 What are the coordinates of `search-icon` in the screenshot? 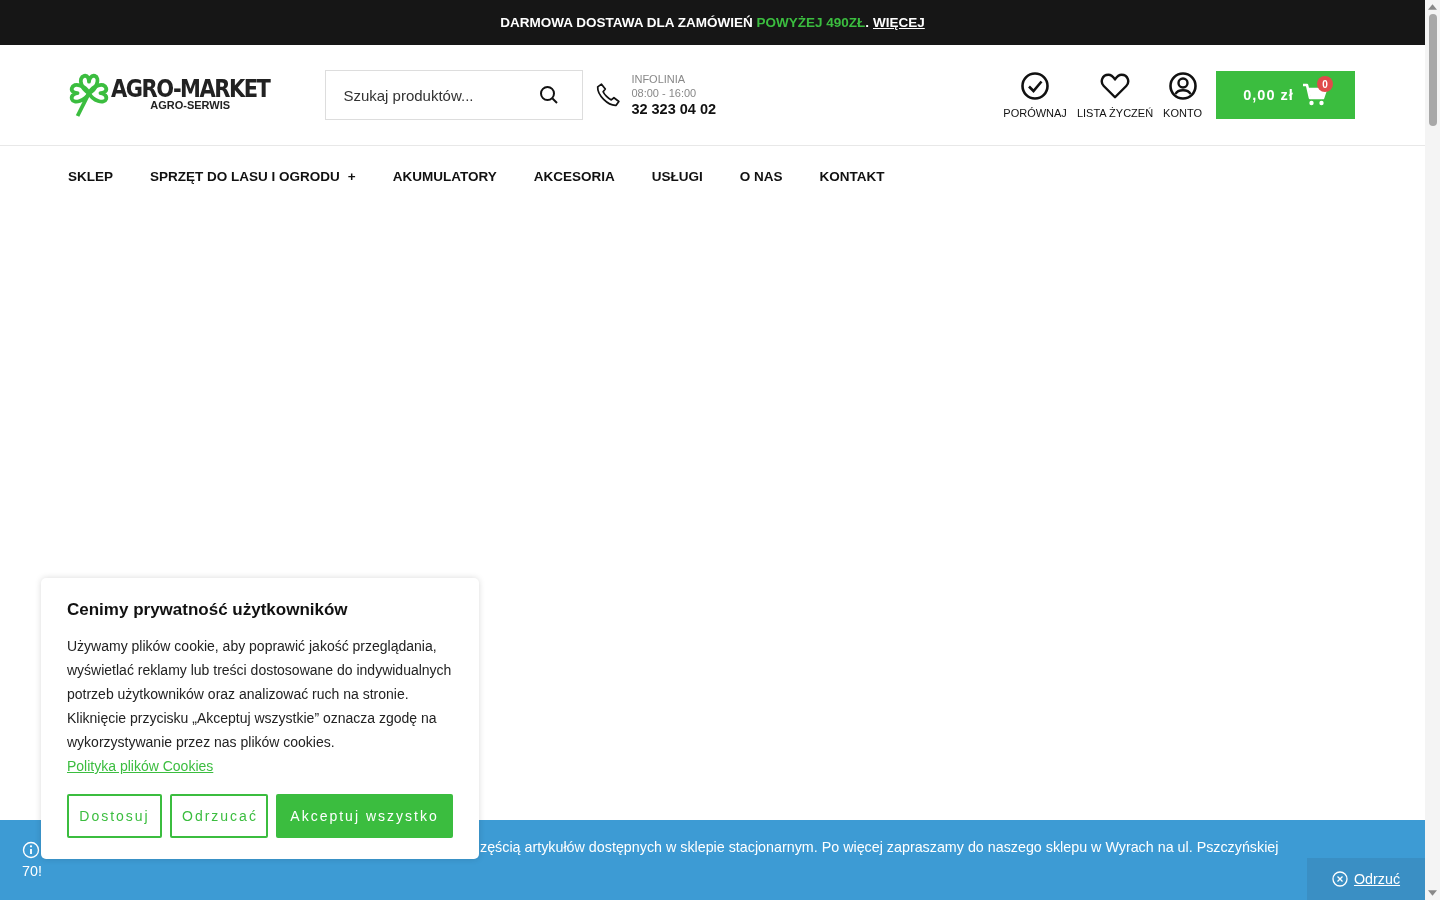 It's located at (549, 95).